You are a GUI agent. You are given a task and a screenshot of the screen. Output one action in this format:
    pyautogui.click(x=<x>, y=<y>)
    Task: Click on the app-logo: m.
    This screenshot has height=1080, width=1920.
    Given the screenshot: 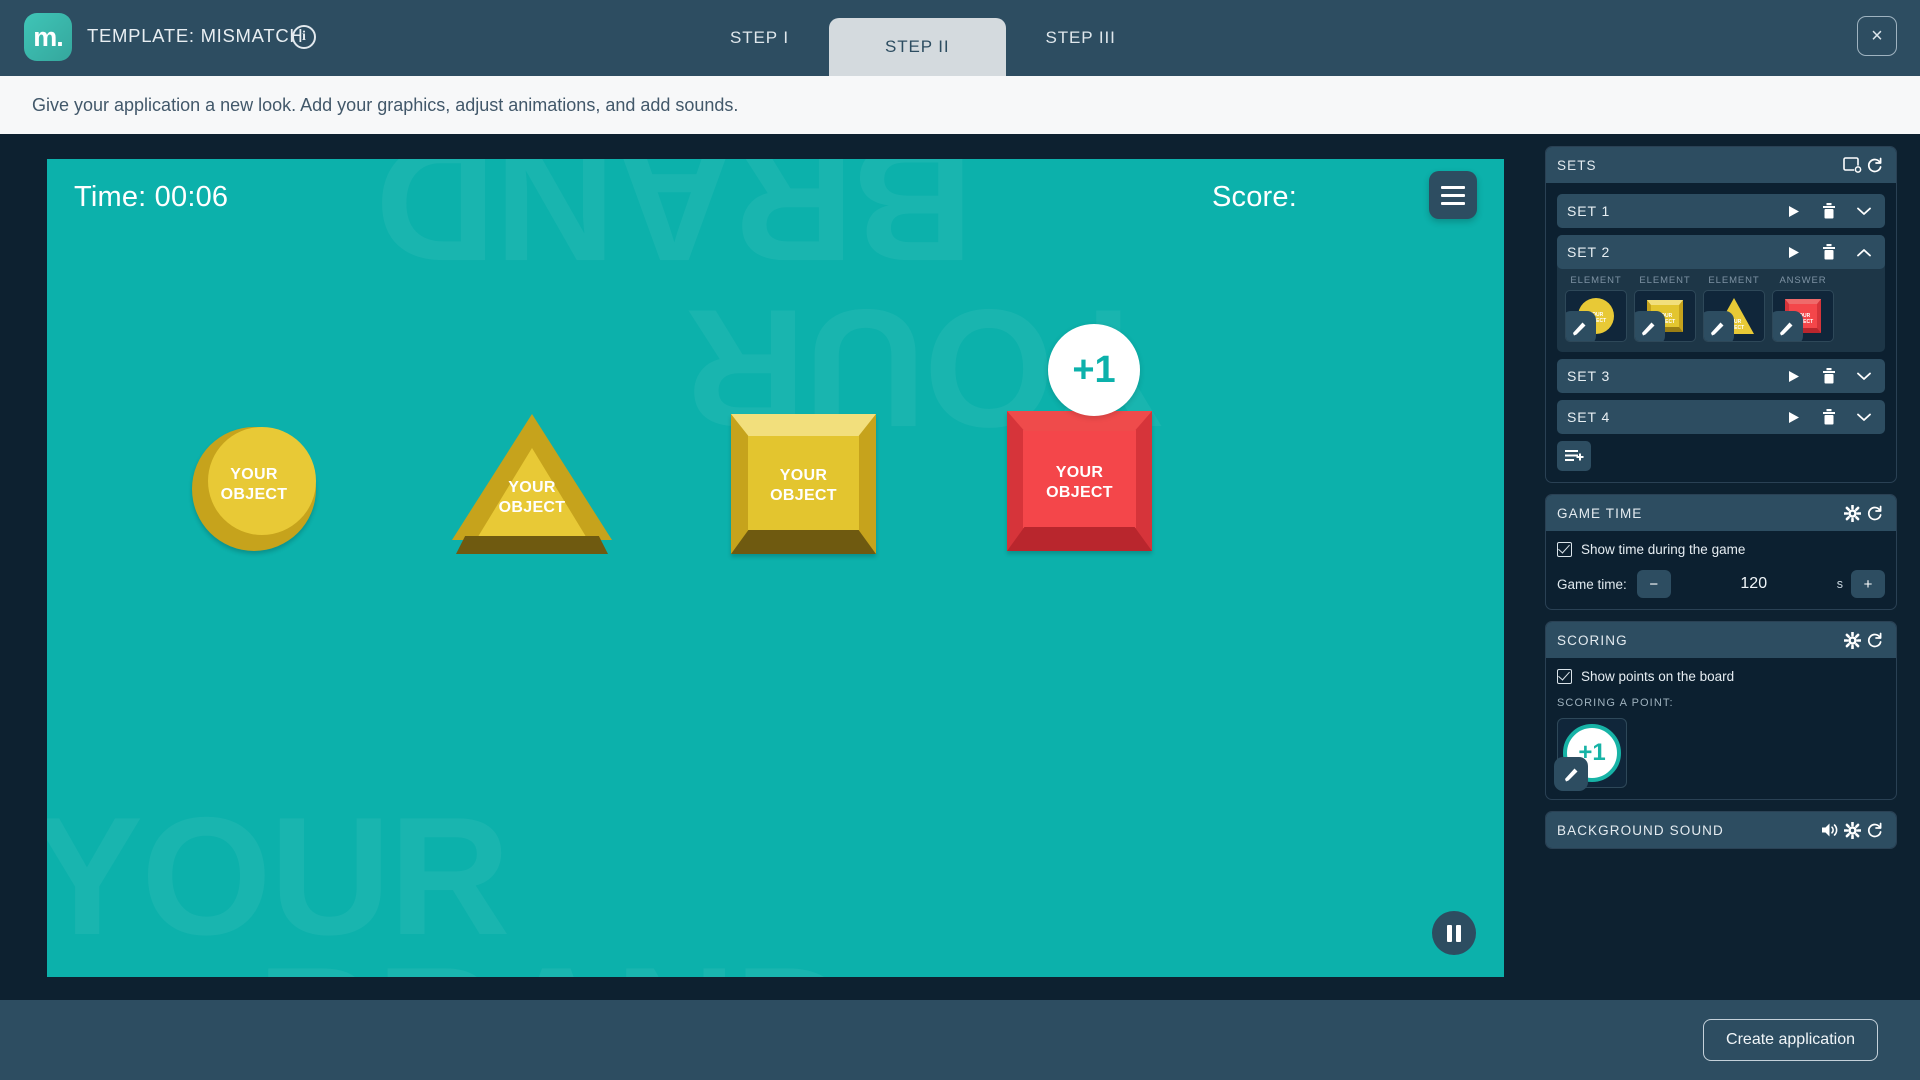 What is the action you would take?
    pyautogui.click(x=48, y=37)
    